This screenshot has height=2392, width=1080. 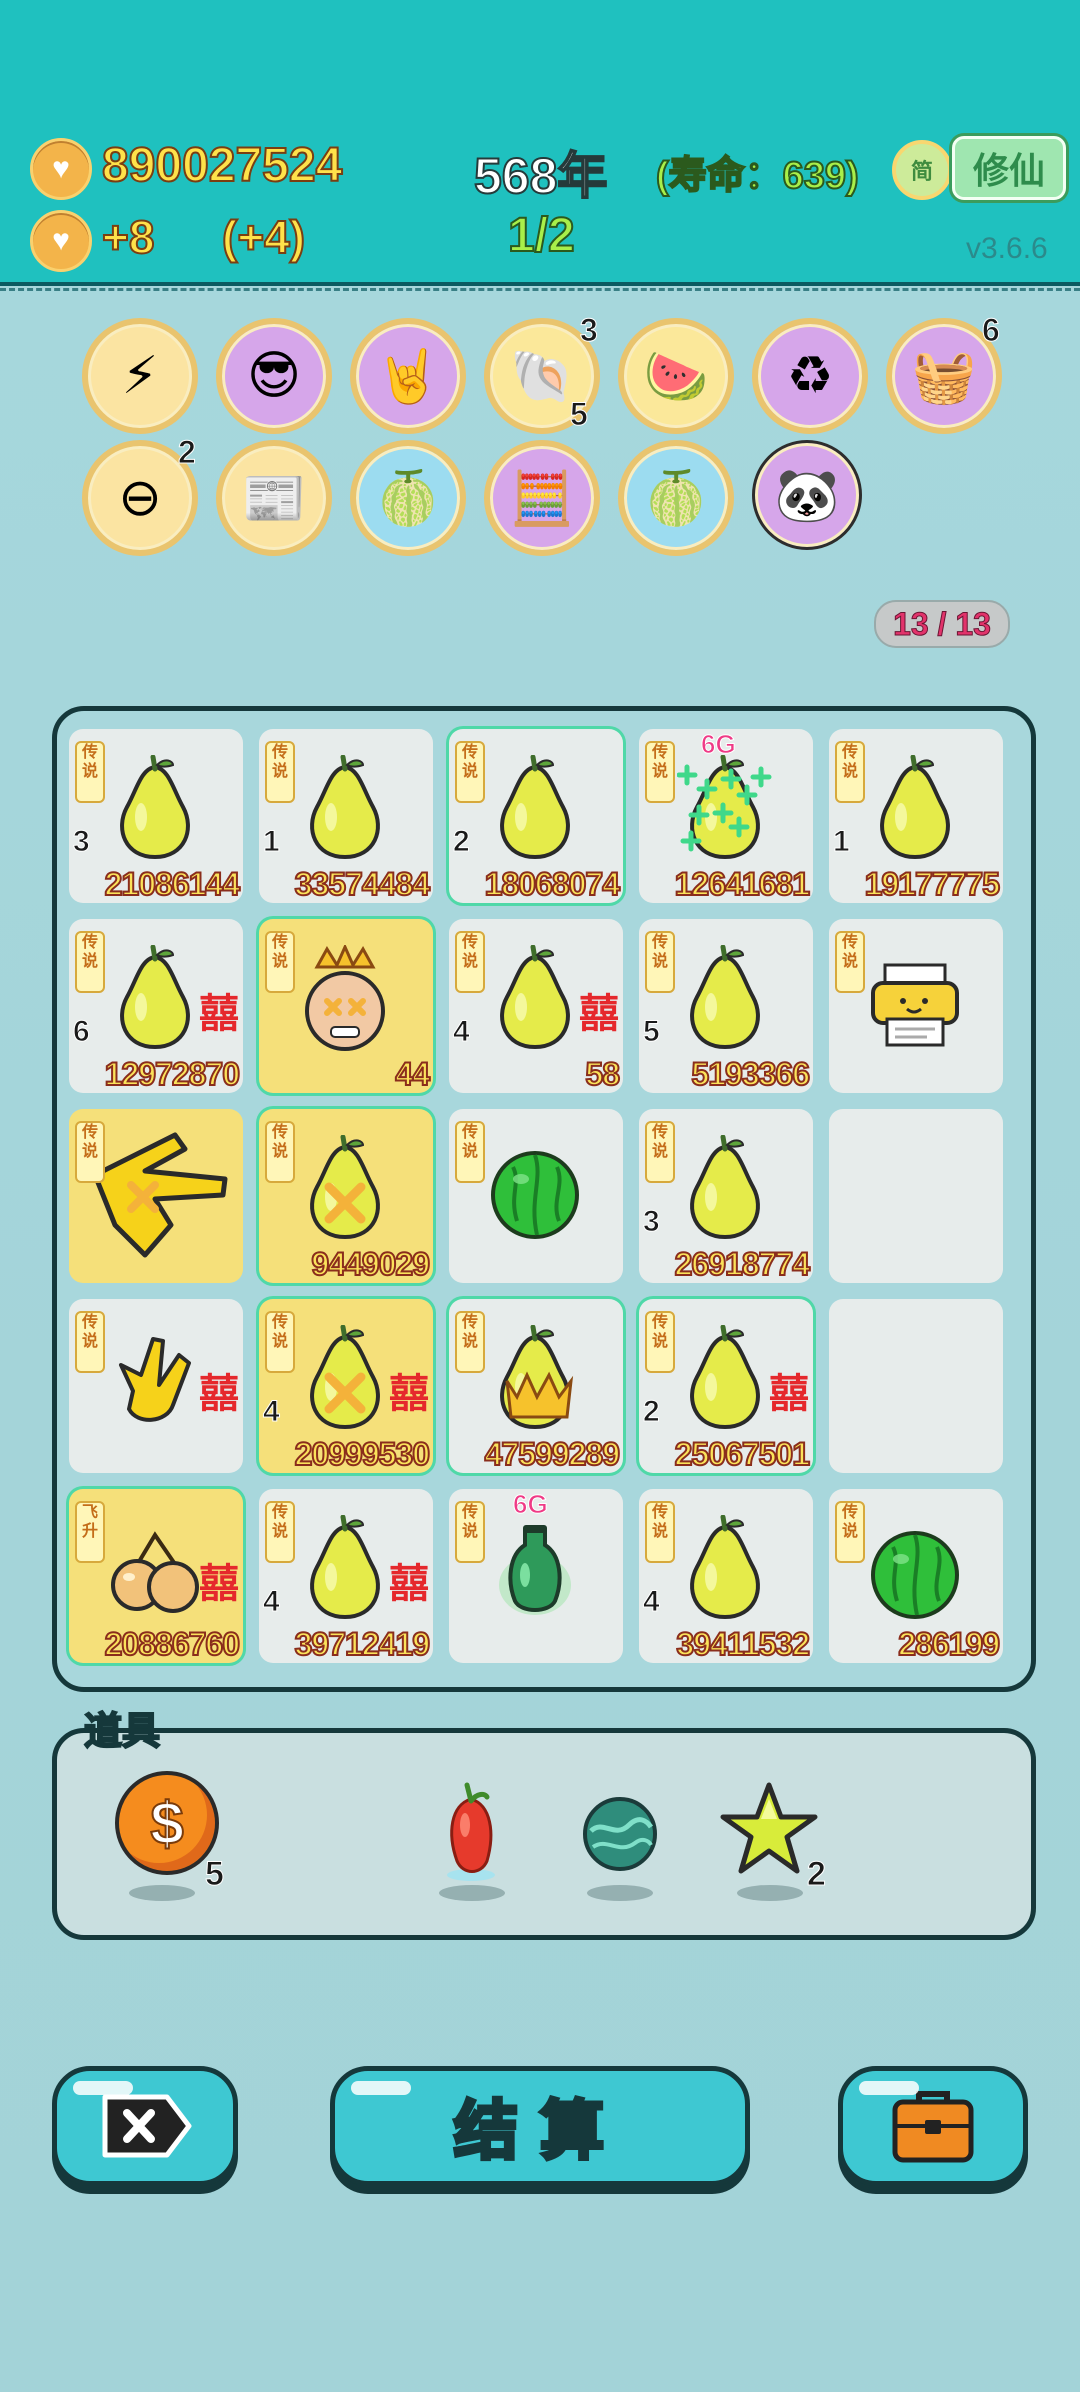 What do you see at coordinates (922, 170) in the screenshot?
I see `simplified-toggle-button: 简` at bounding box center [922, 170].